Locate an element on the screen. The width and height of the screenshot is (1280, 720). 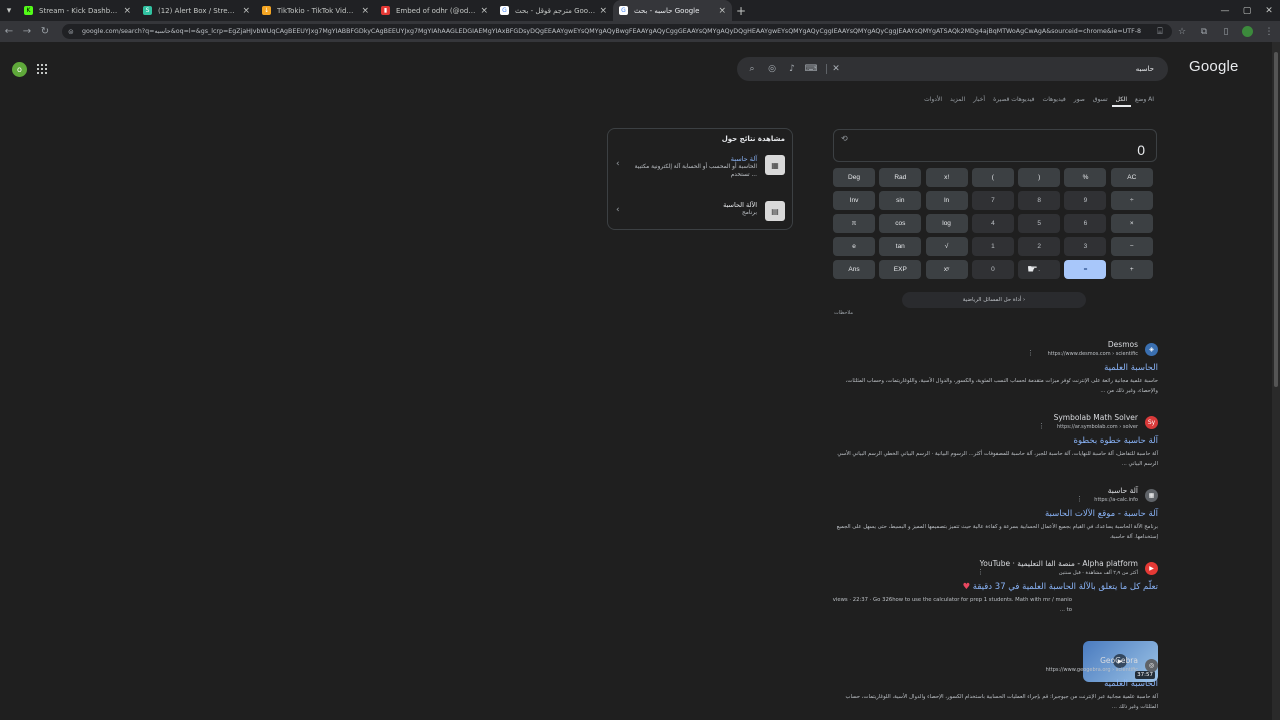
result-url: https://www.geogebra.org › scientific is located at coordinates (1092, 670).